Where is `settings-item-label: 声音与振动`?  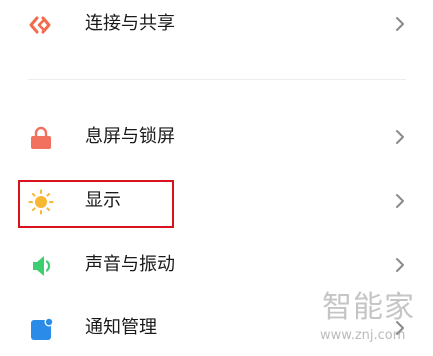 settings-item-label: 声音与振动 is located at coordinates (130, 264).